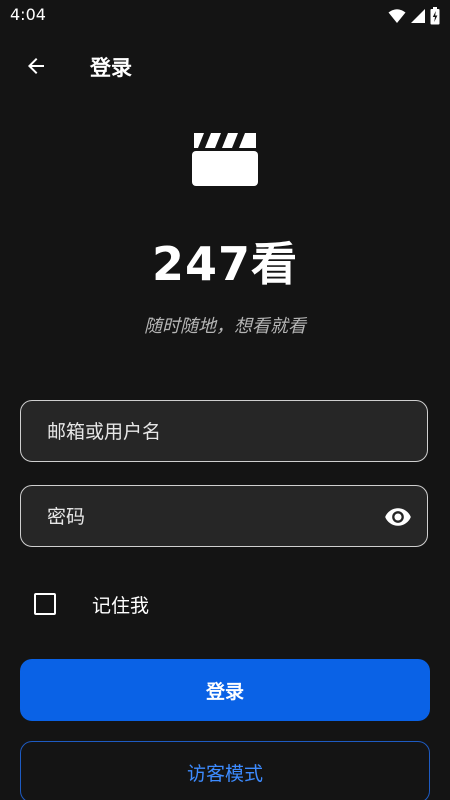 Image resolution: width=450 pixels, height=800 pixels. Describe the element at coordinates (225, 770) in the screenshot. I see `guest-mode-button: 访客模式` at that location.